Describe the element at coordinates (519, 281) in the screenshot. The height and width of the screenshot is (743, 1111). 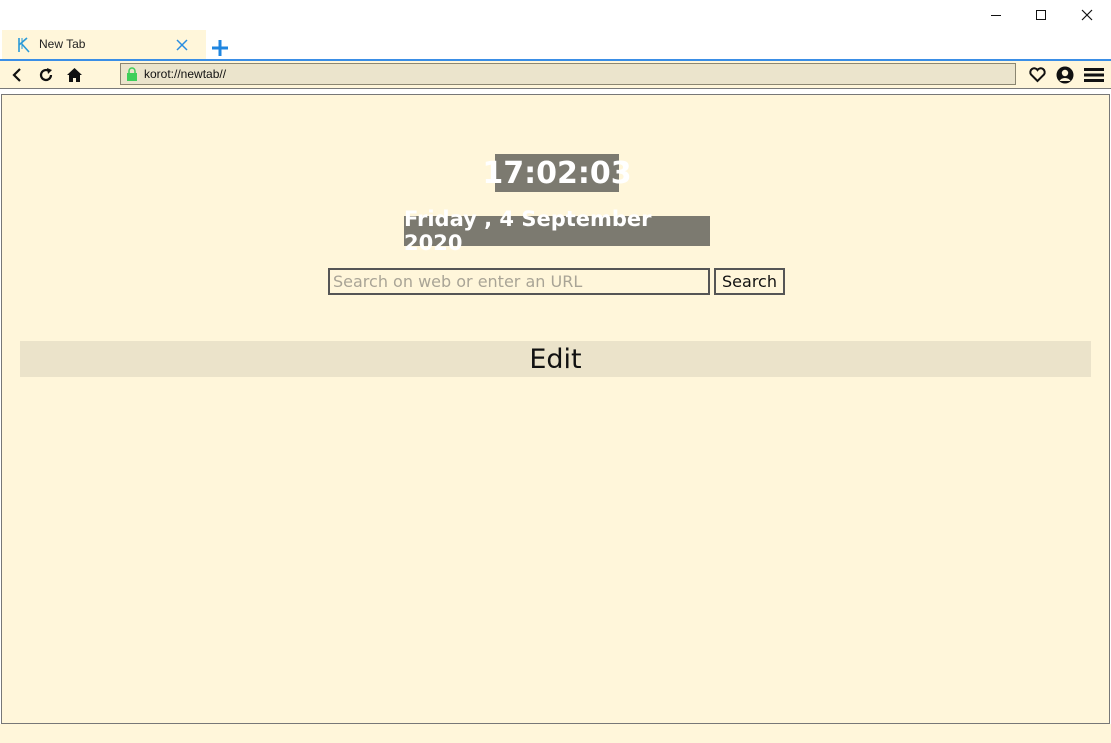
I see `search-input` at that location.